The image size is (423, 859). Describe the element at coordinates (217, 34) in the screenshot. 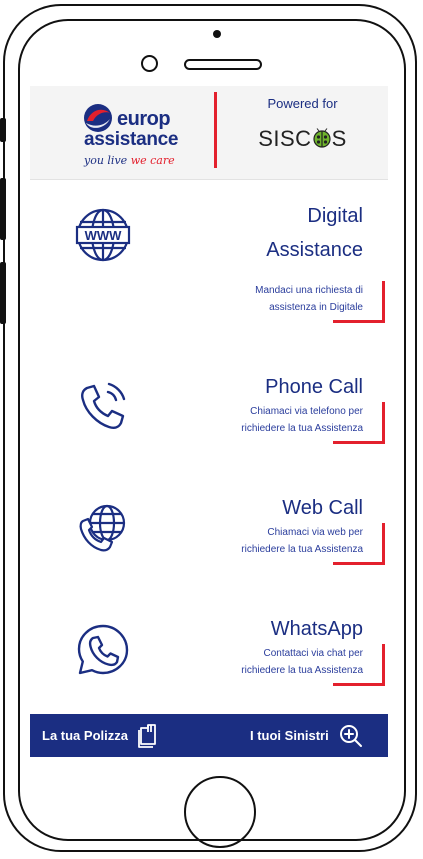

I see `proximity-sensor` at that location.